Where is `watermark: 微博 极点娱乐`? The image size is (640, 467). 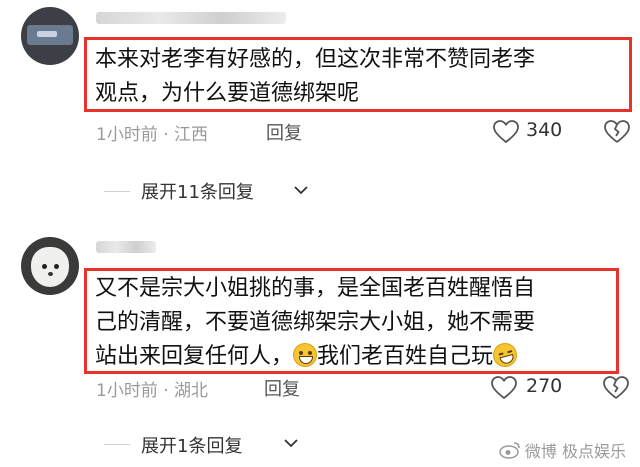 watermark: 微博 极点娱乐 is located at coordinates (562, 450).